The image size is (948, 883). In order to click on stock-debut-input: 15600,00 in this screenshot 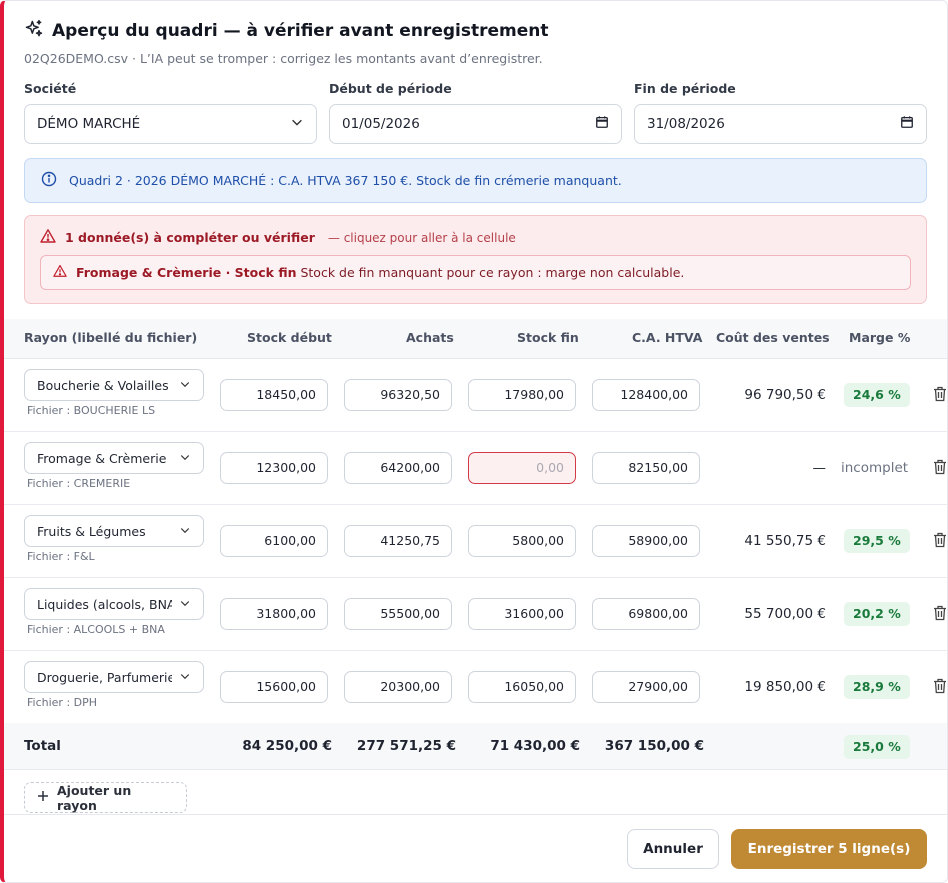, I will do `click(274, 687)`.